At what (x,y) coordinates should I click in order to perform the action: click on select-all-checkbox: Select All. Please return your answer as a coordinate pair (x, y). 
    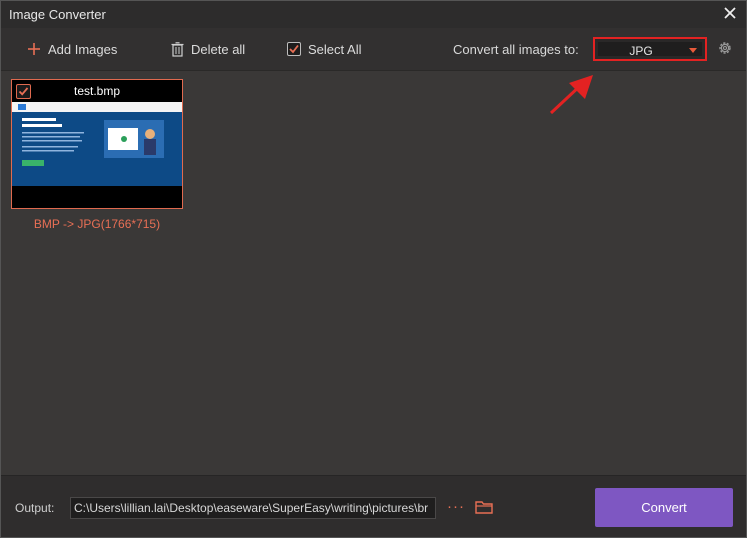
    Looking at the image, I should click on (324, 49).